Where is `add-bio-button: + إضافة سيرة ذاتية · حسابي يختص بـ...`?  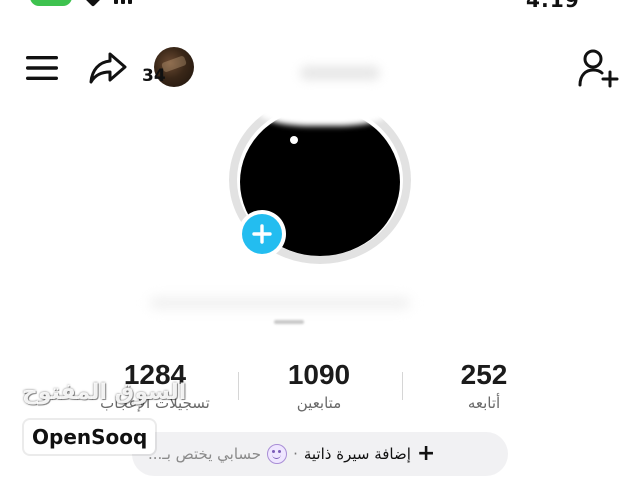 add-bio-button: + إضافة سيرة ذاتية · حسابي يختص بـ... is located at coordinates (320, 454).